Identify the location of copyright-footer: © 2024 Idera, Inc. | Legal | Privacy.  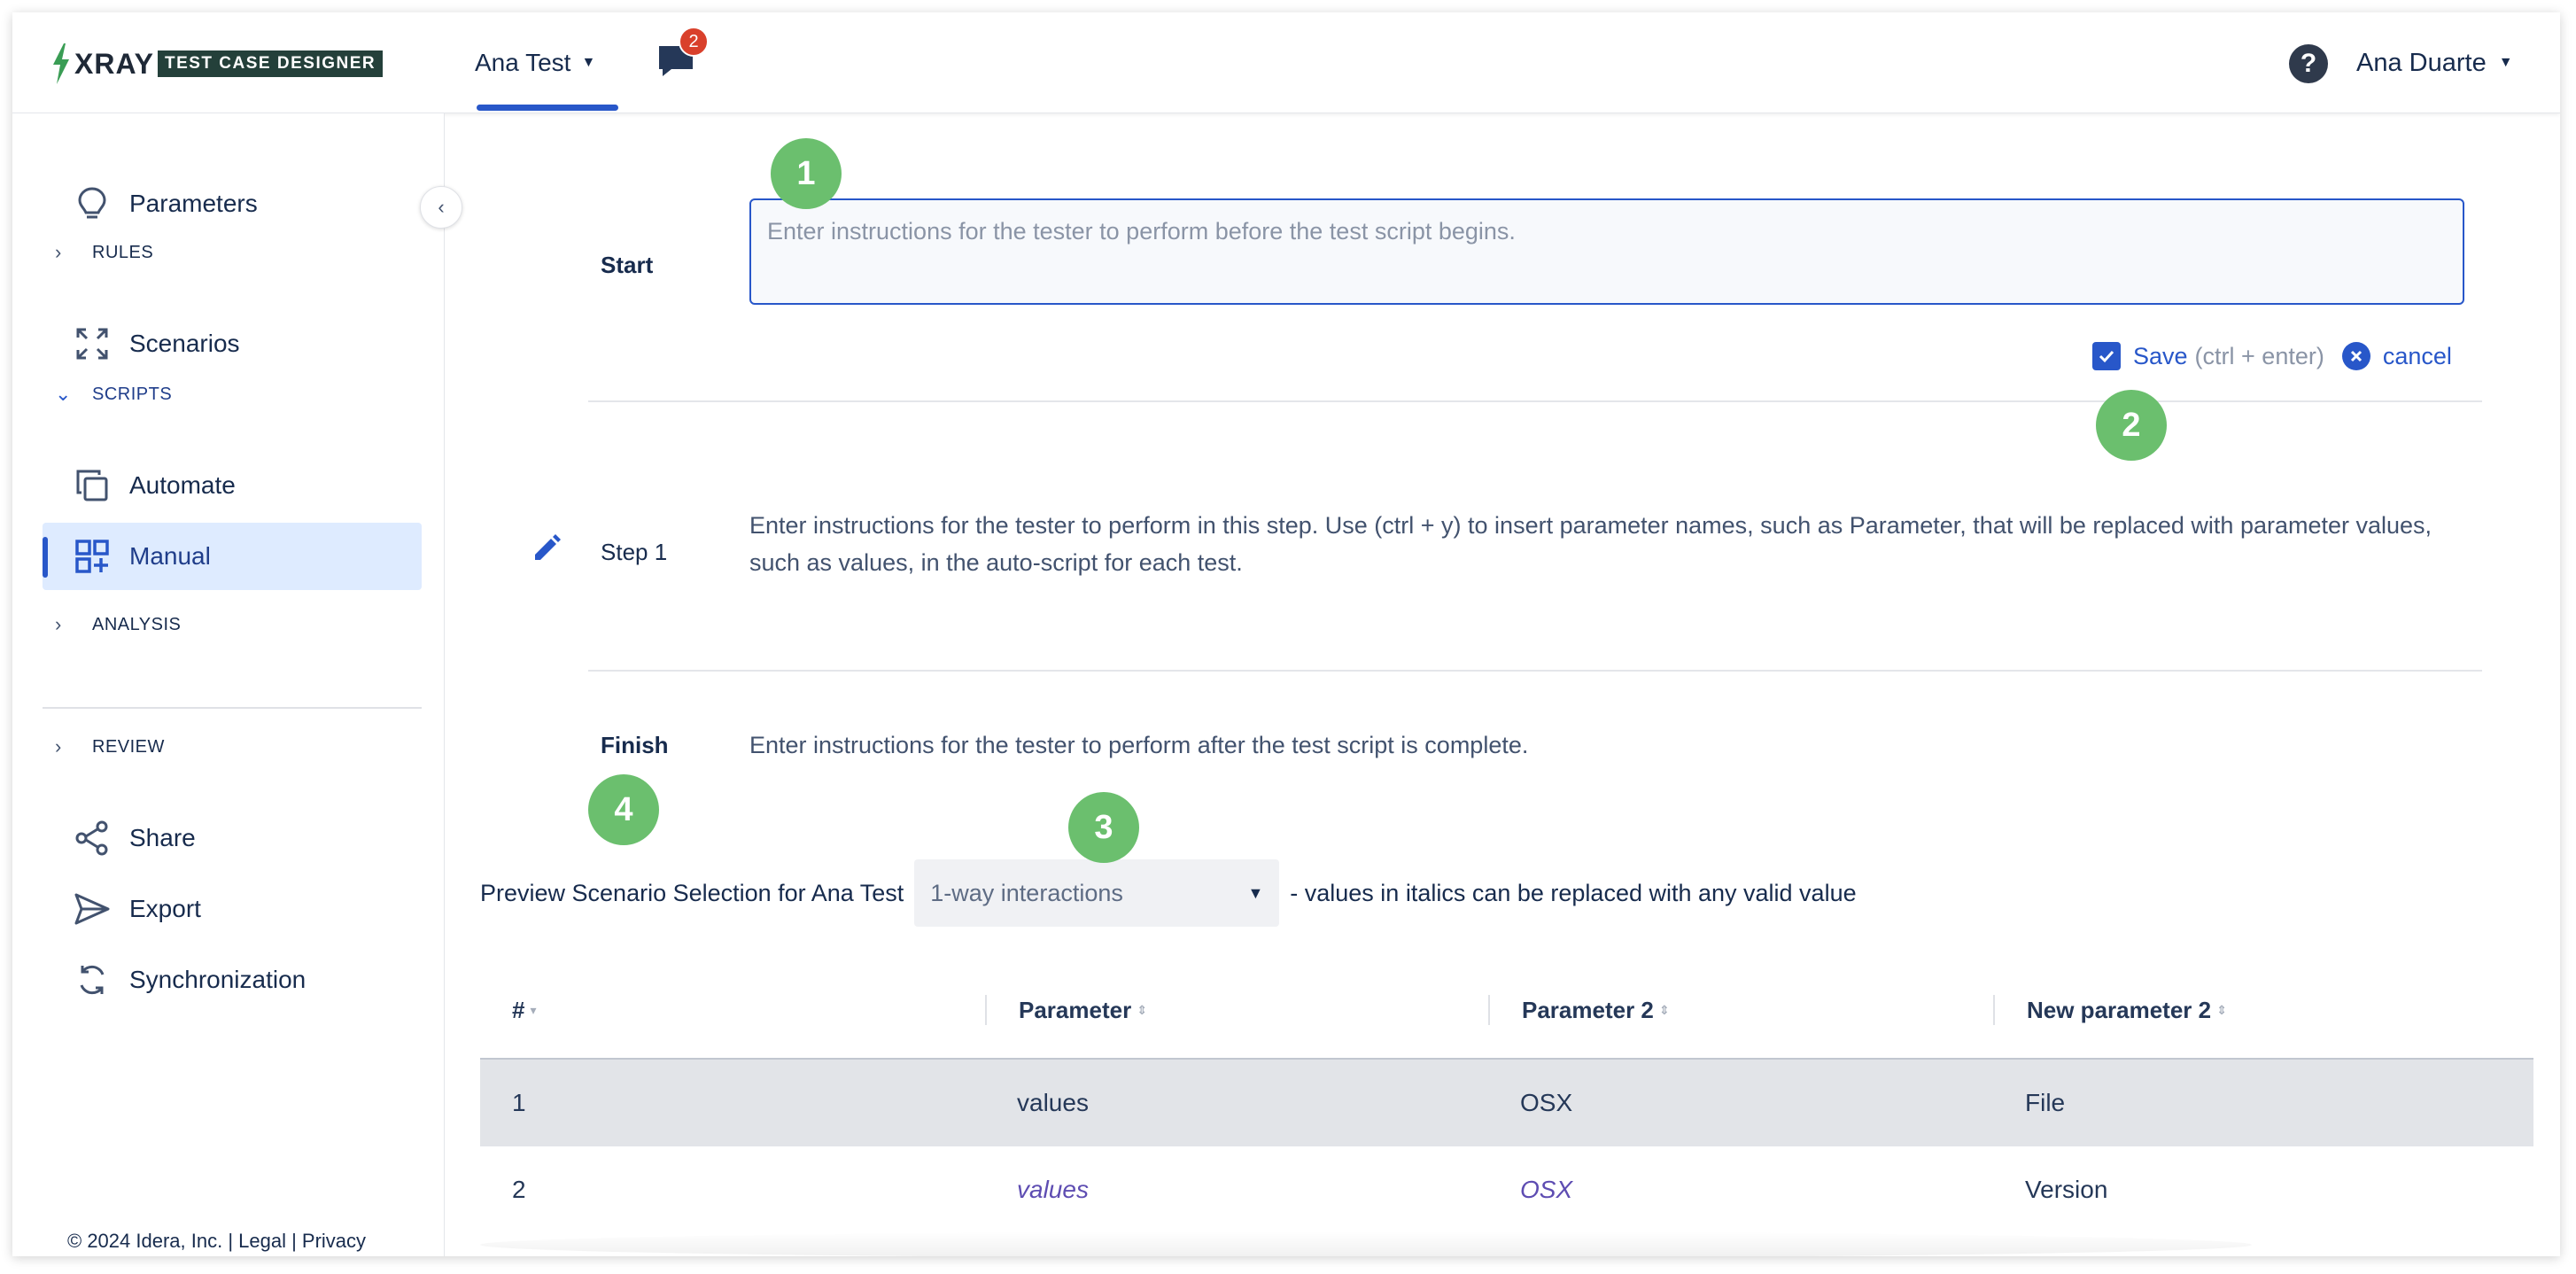
(216, 1241).